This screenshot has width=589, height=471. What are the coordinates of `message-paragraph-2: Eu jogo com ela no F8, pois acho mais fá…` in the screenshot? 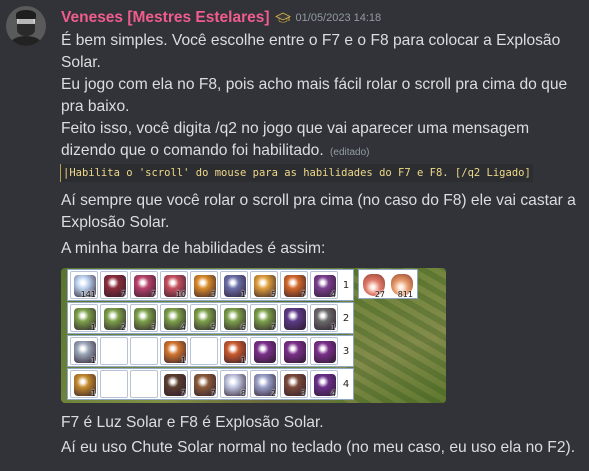 It's located at (314, 95).